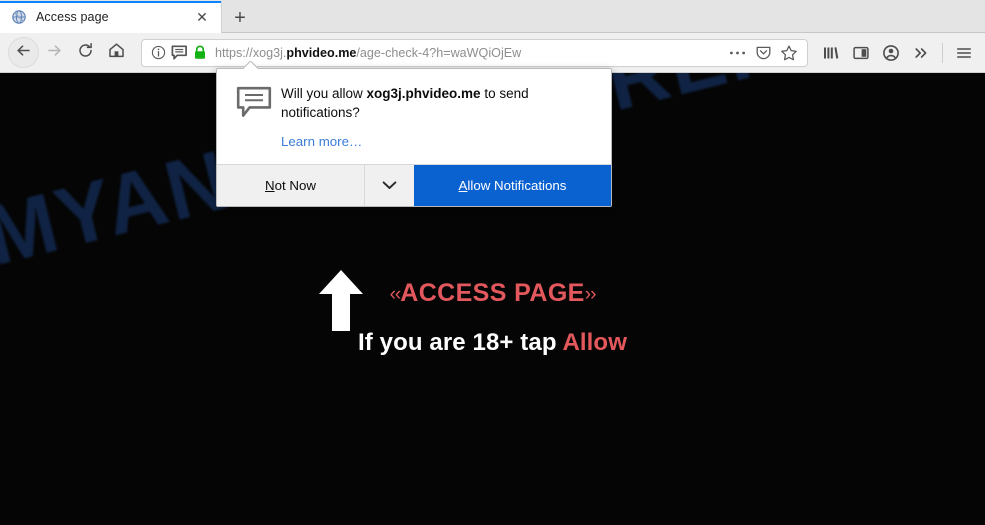 The height and width of the screenshot is (525, 985). I want to click on access-page-heading: ‹‹ACCESS PAGE››, so click(492, 293).